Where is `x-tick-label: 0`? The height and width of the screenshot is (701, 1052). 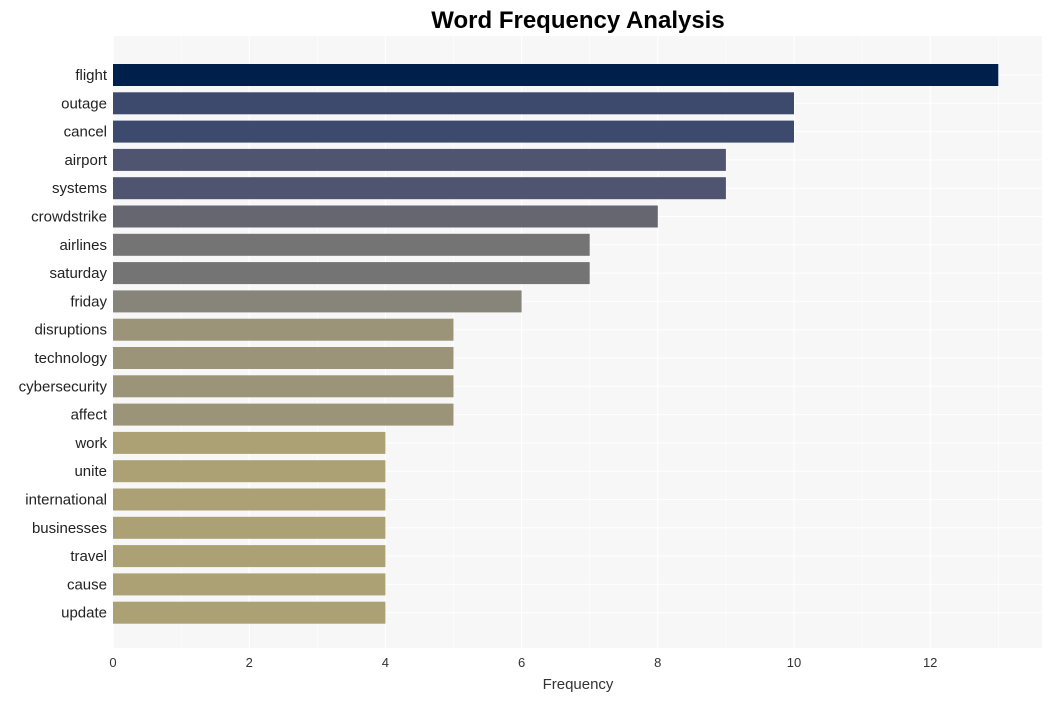 x-tick-label: 0 is located at coordinates (112, 662).